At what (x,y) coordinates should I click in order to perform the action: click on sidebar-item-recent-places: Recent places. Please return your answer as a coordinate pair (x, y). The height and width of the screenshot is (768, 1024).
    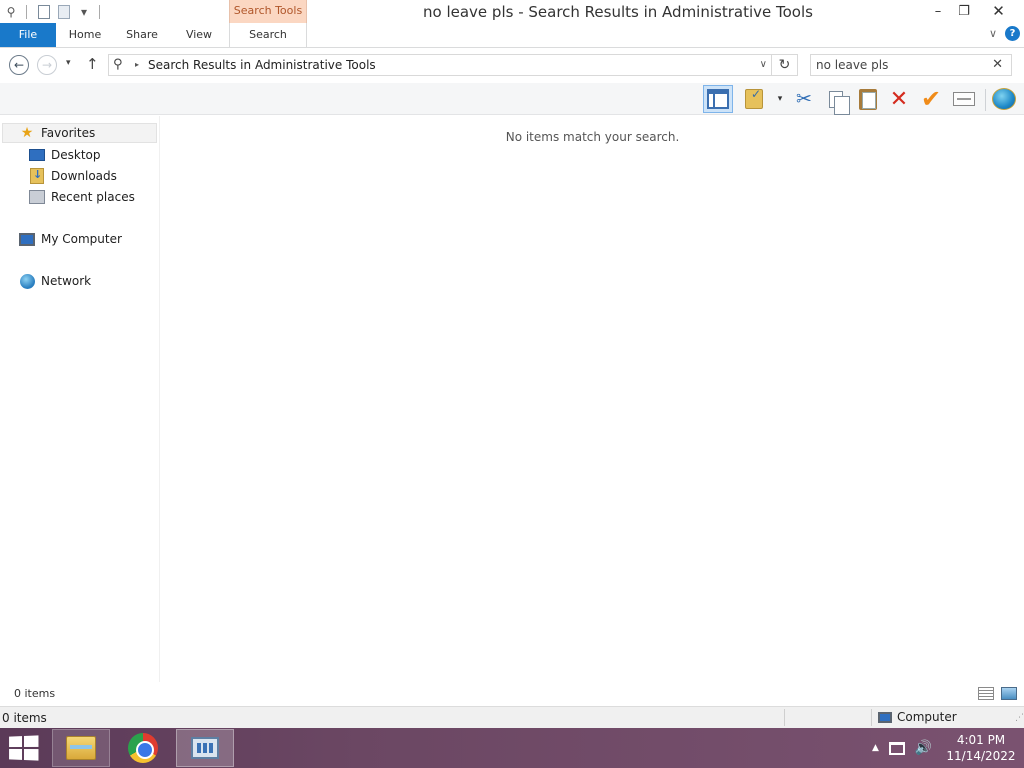
    Looking at the image, I should click on (82, 197).